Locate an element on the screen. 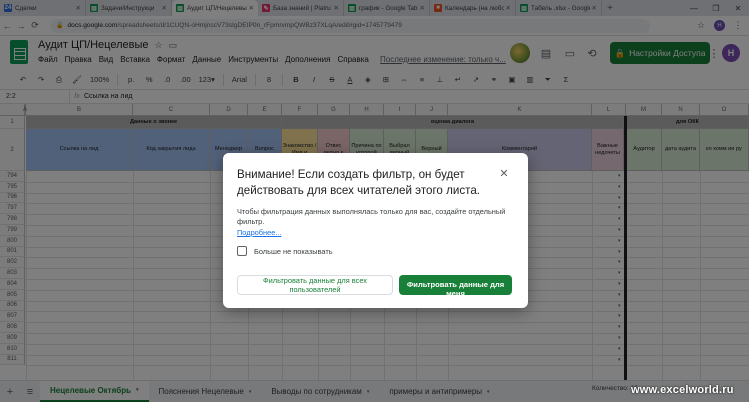  checkbox-box is located at coordinates (242, 251).